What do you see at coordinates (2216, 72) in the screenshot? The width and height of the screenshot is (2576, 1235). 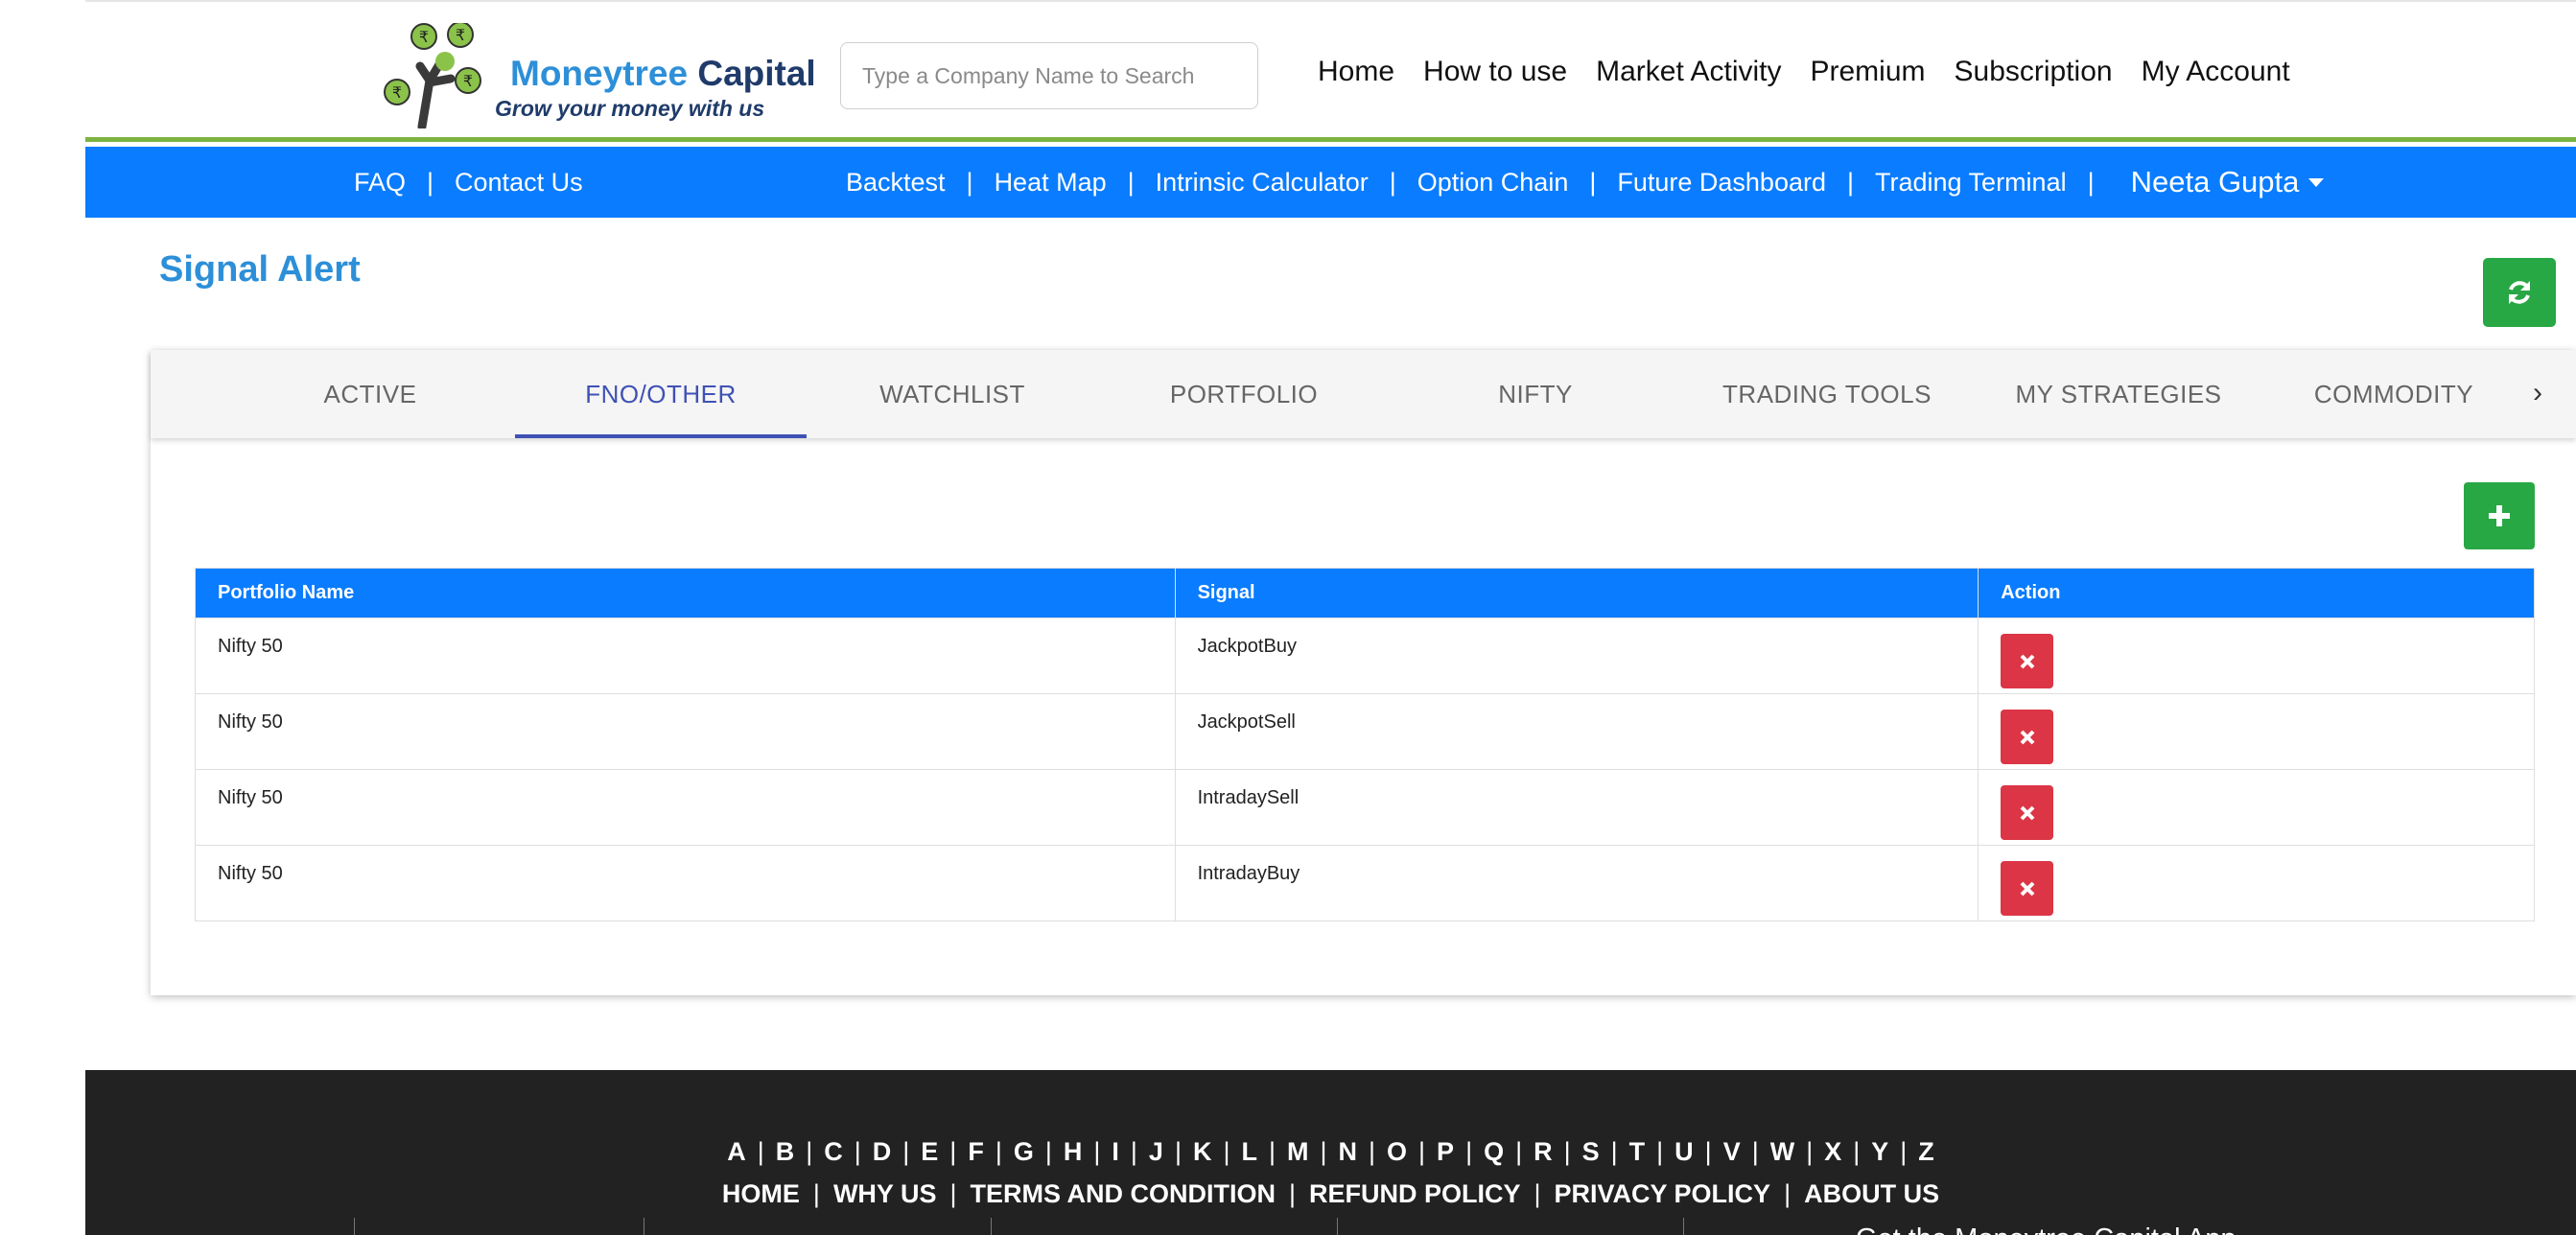 I see `nav-my-account: My Account` at bounding box center [2216, 72].